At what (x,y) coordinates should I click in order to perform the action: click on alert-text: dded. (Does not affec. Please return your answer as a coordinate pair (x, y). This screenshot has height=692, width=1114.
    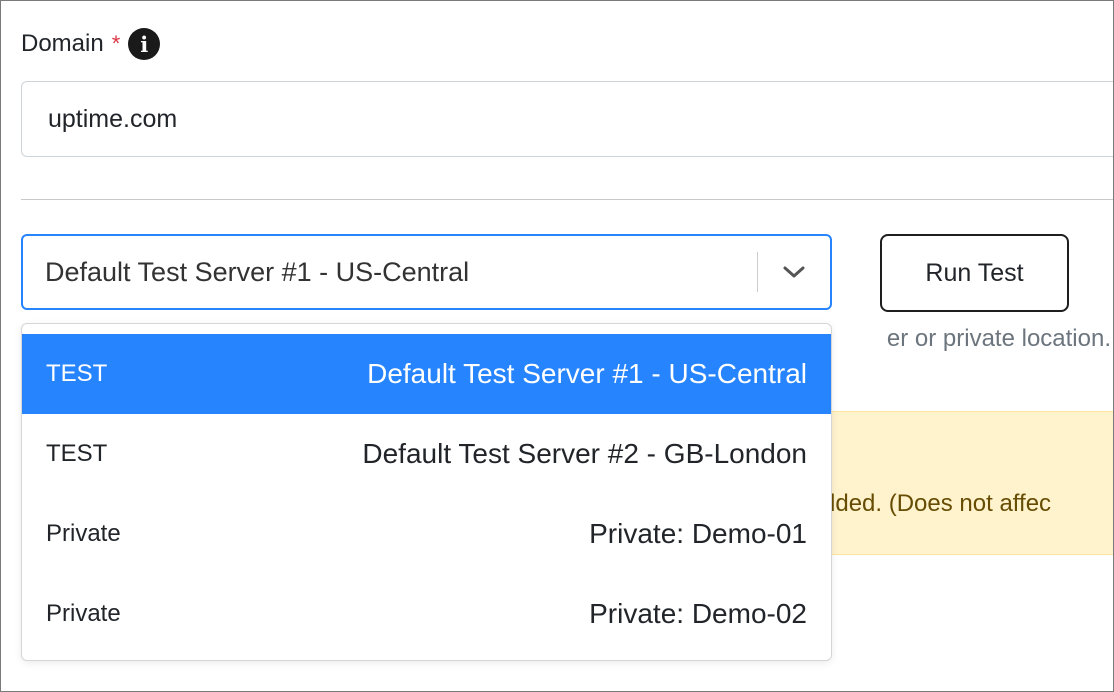
    Looking at the image, I should click on (937, 503).